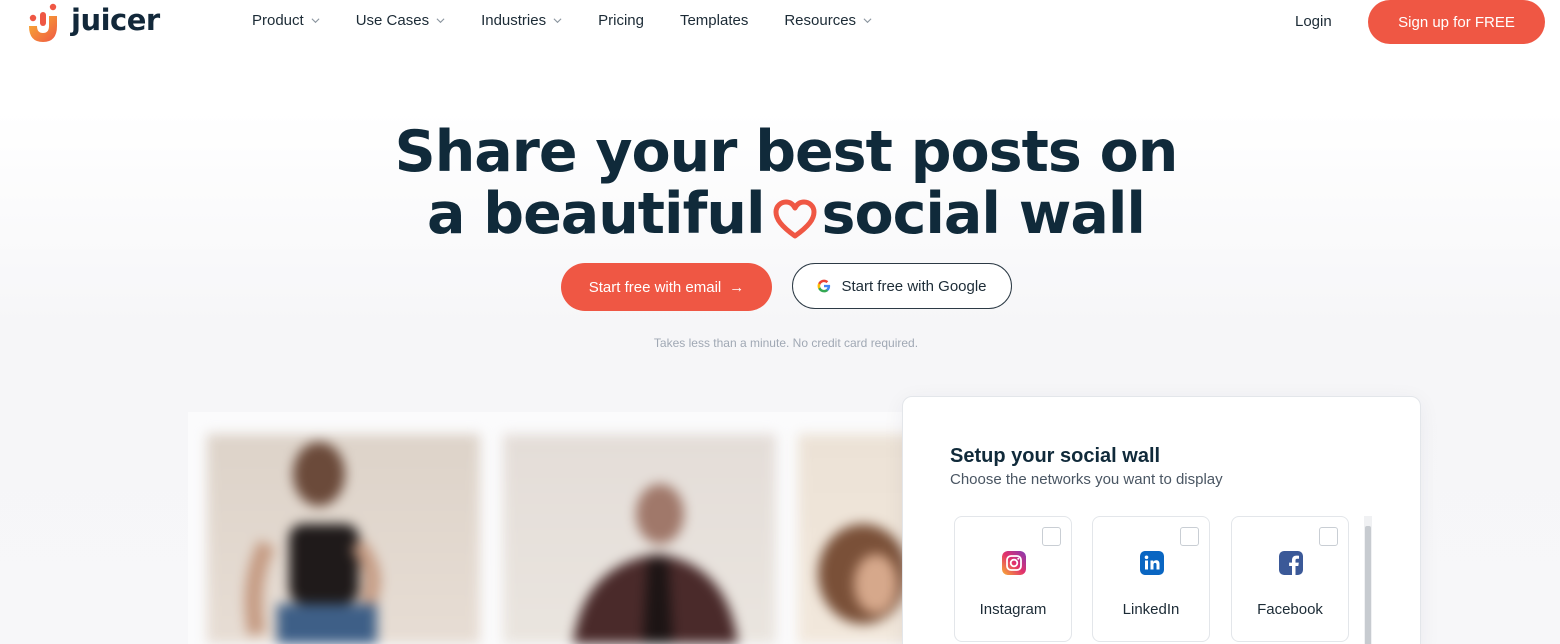  What do you see at coordinates (392, 20) in the screenshot?
I see `nav-item-label: Use Cases` at bounding box center [392, 20].